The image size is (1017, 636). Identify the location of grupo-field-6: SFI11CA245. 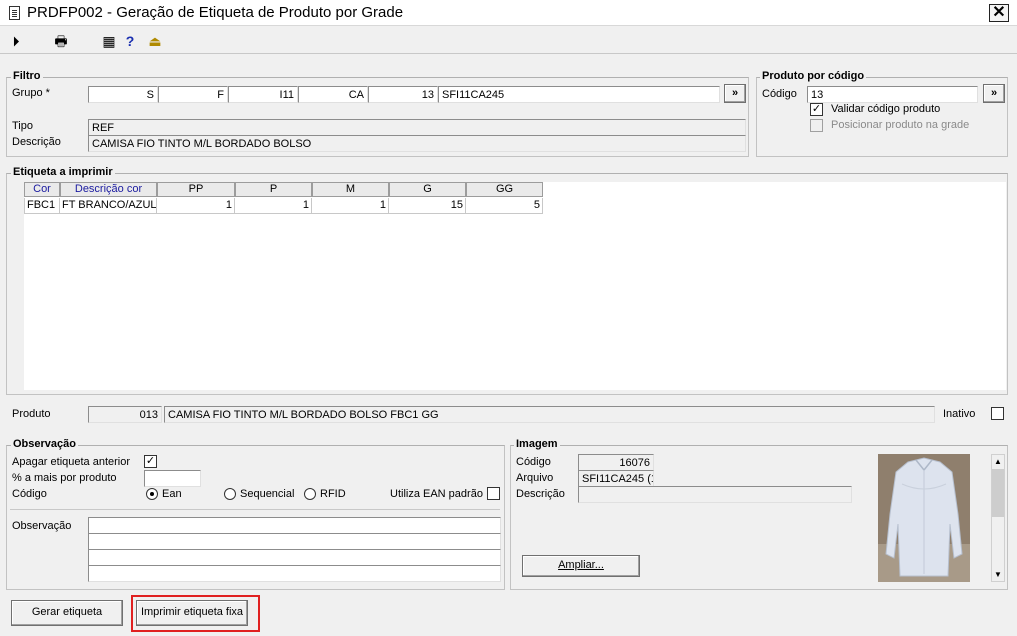
(579, 94).